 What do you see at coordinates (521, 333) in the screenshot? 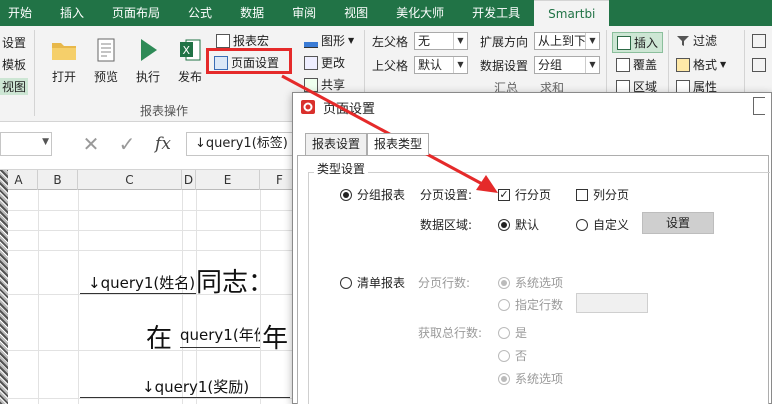
I see `total-rows-yes-label: 是` at bounding box center [521, 333].